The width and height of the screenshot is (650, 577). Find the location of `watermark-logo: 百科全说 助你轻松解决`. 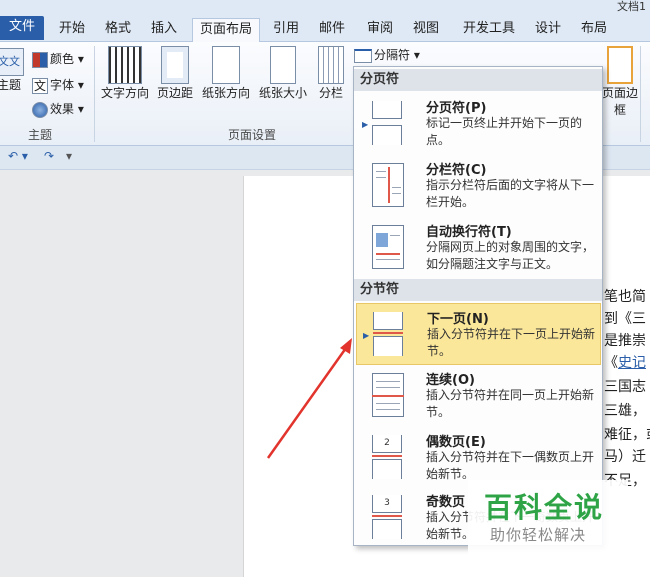

watermark-logo: 百科全说 助你轻松解决 is located at coordinates (548, 521).